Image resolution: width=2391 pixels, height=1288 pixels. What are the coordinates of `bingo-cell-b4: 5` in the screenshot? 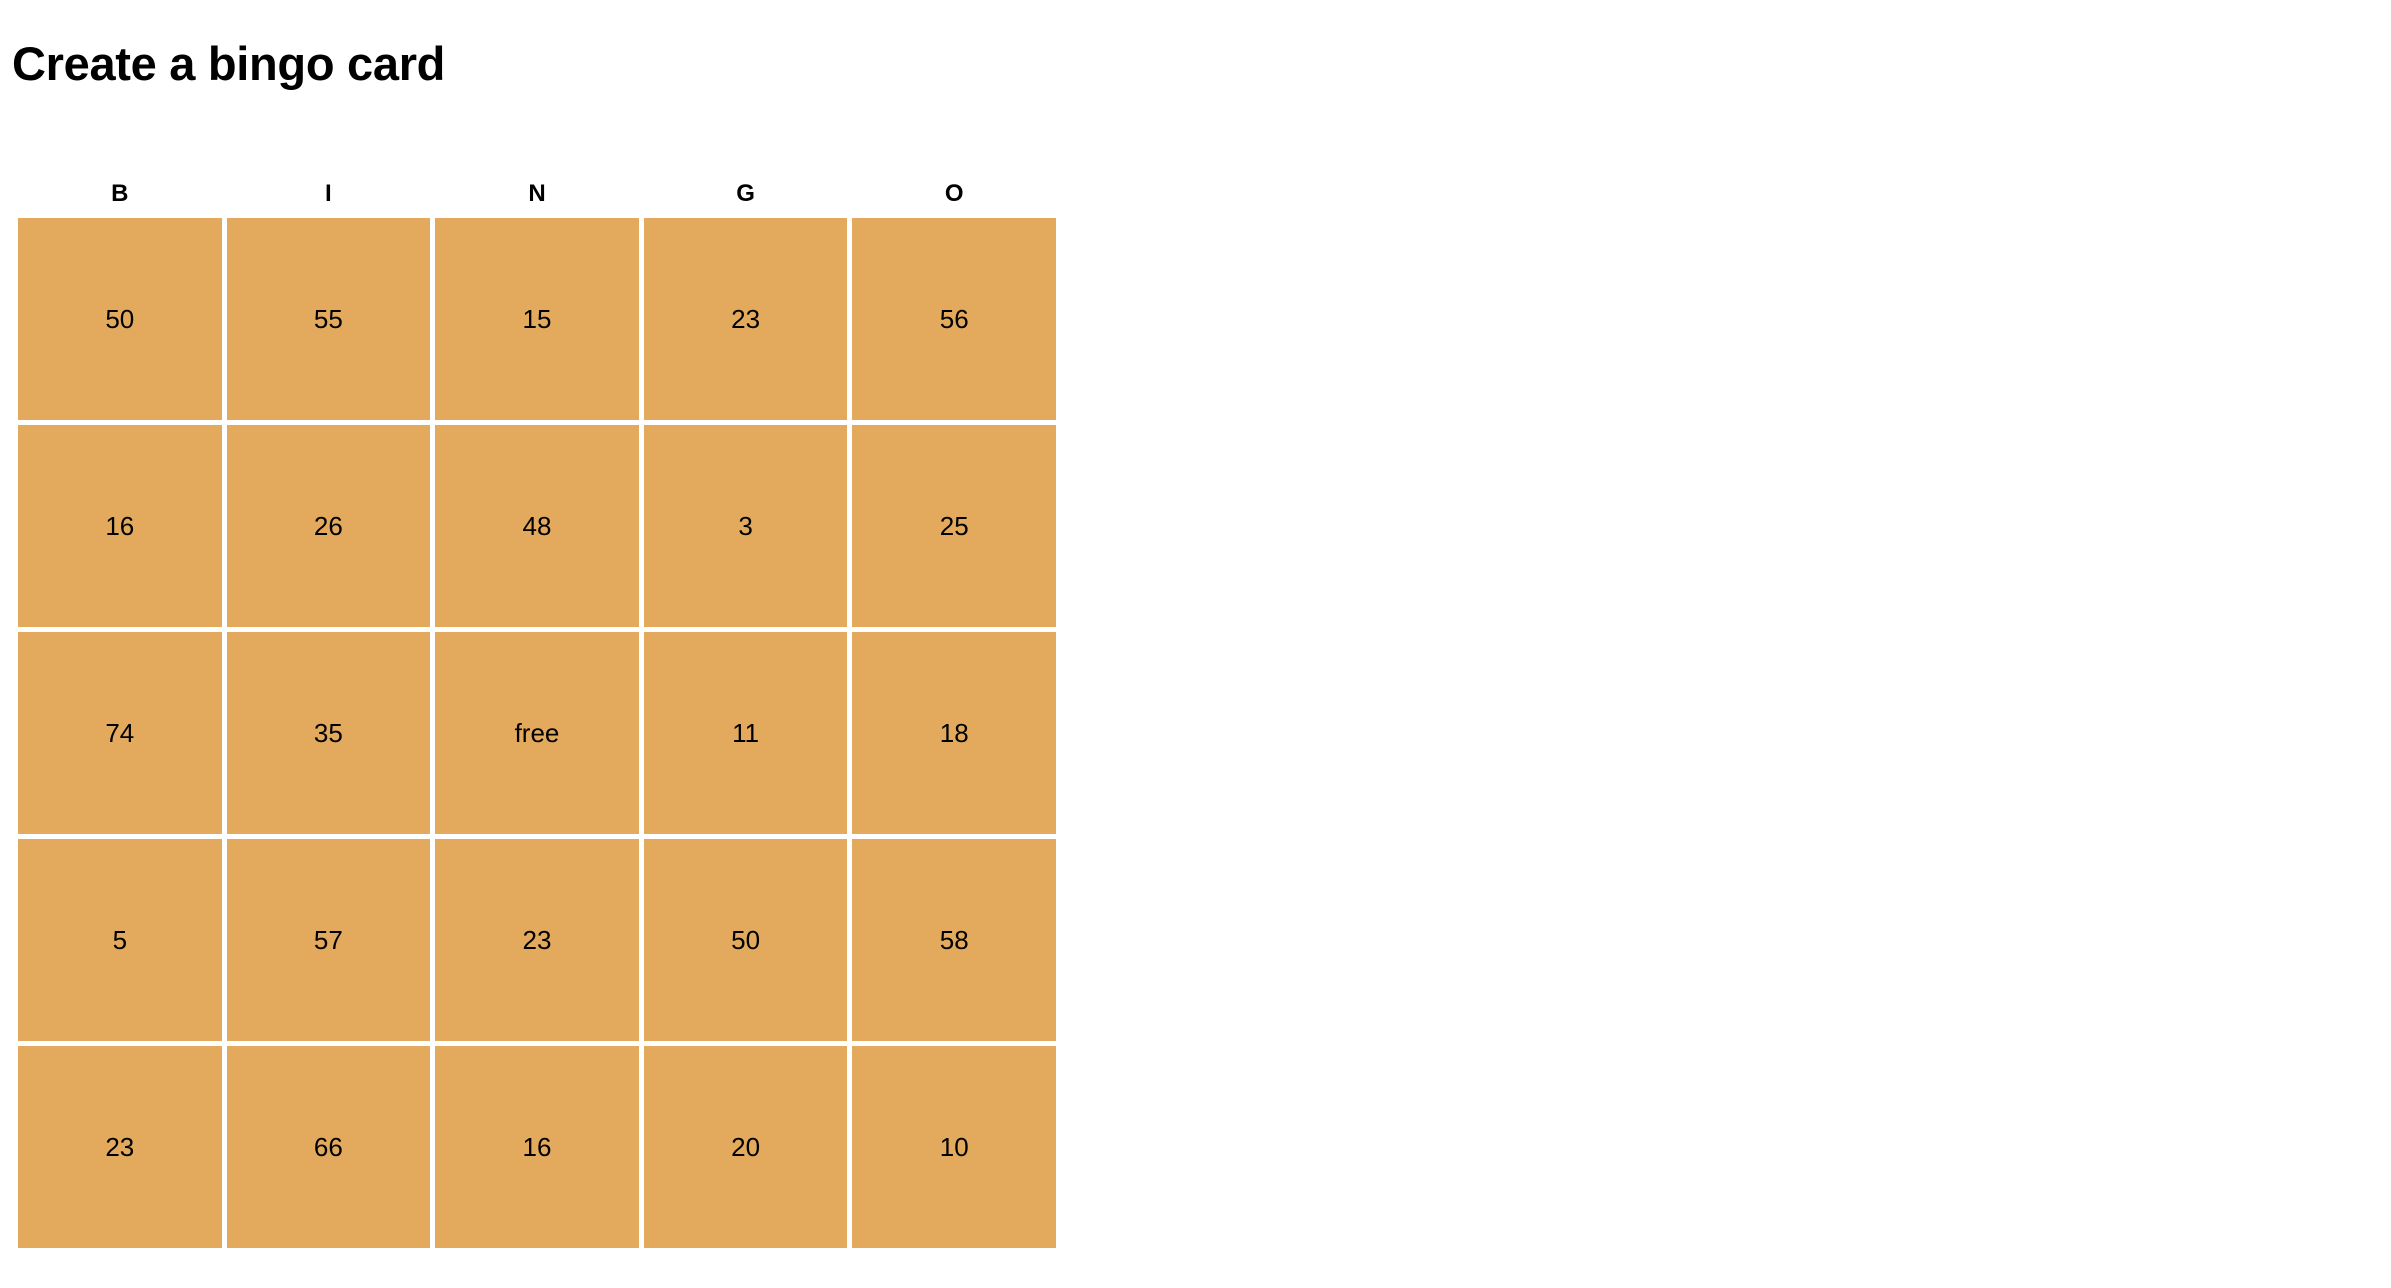 It's located at (120, 940).